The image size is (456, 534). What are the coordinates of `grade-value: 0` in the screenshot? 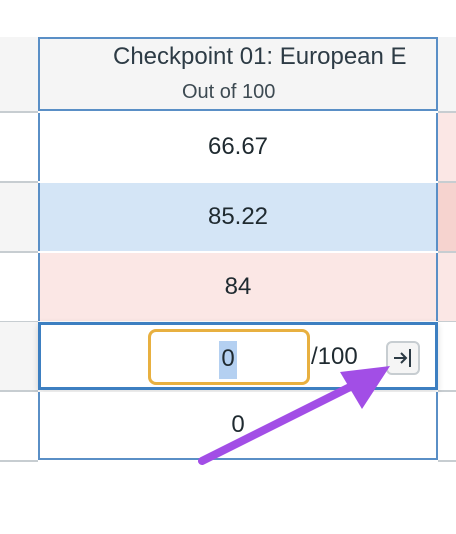 It's located at (238, 424).